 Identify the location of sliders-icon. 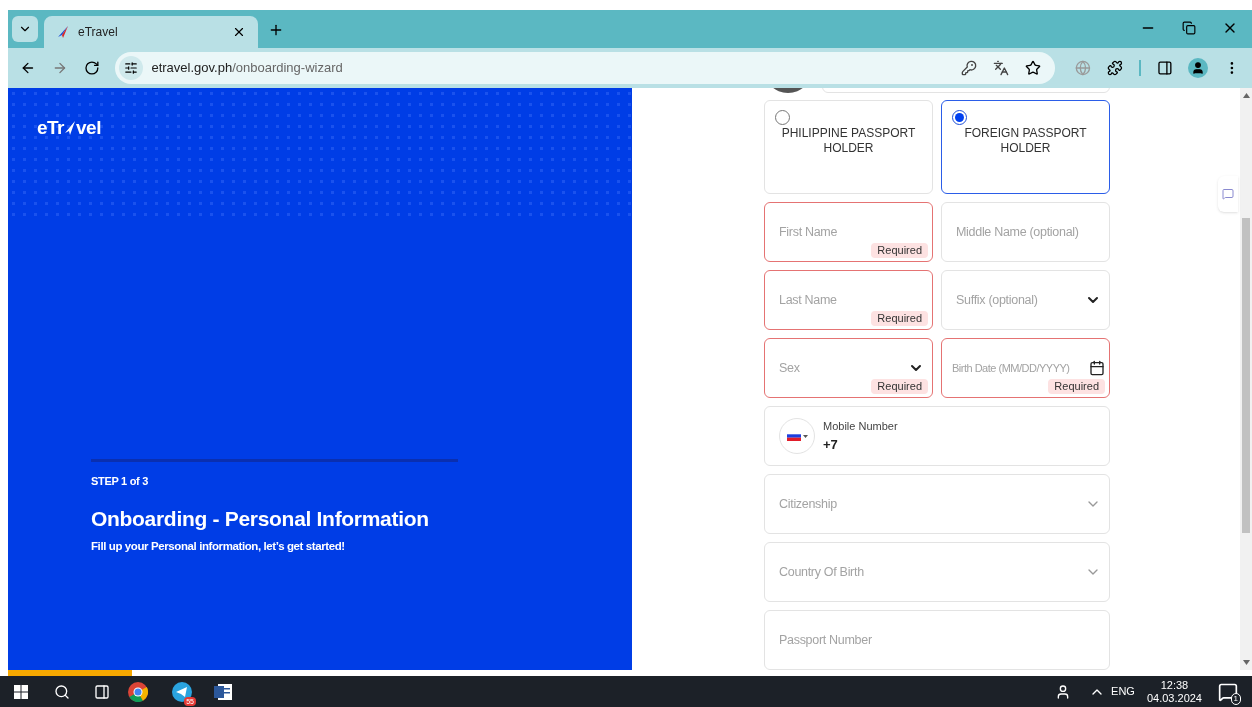
(131, 68).